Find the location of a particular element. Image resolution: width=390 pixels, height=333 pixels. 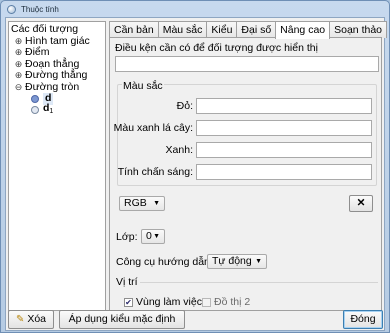

title-bar: Thuộc tính is located at coordinates (195, 9).